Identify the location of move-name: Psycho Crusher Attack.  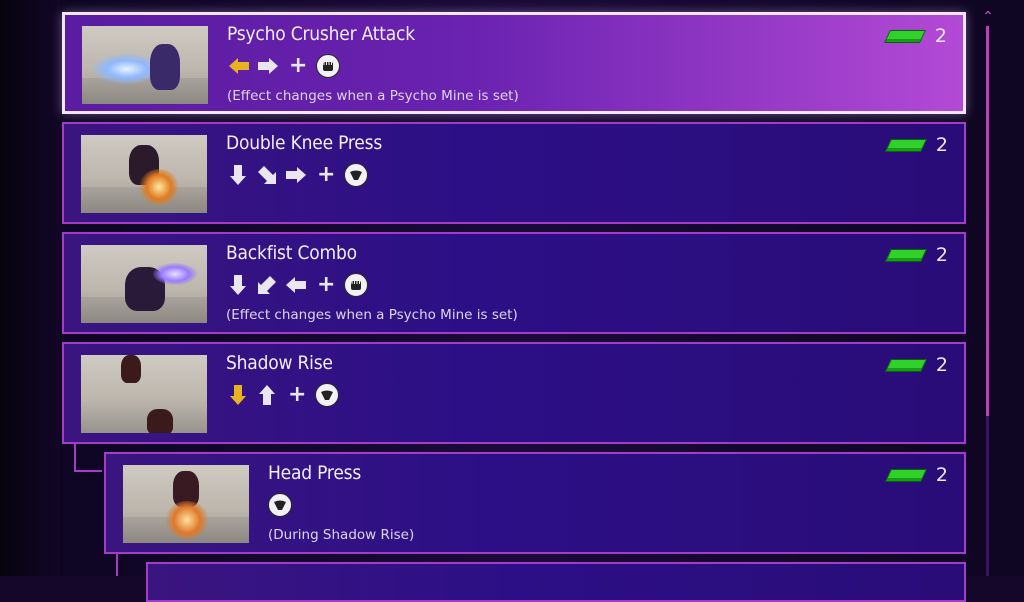
(321, 34).